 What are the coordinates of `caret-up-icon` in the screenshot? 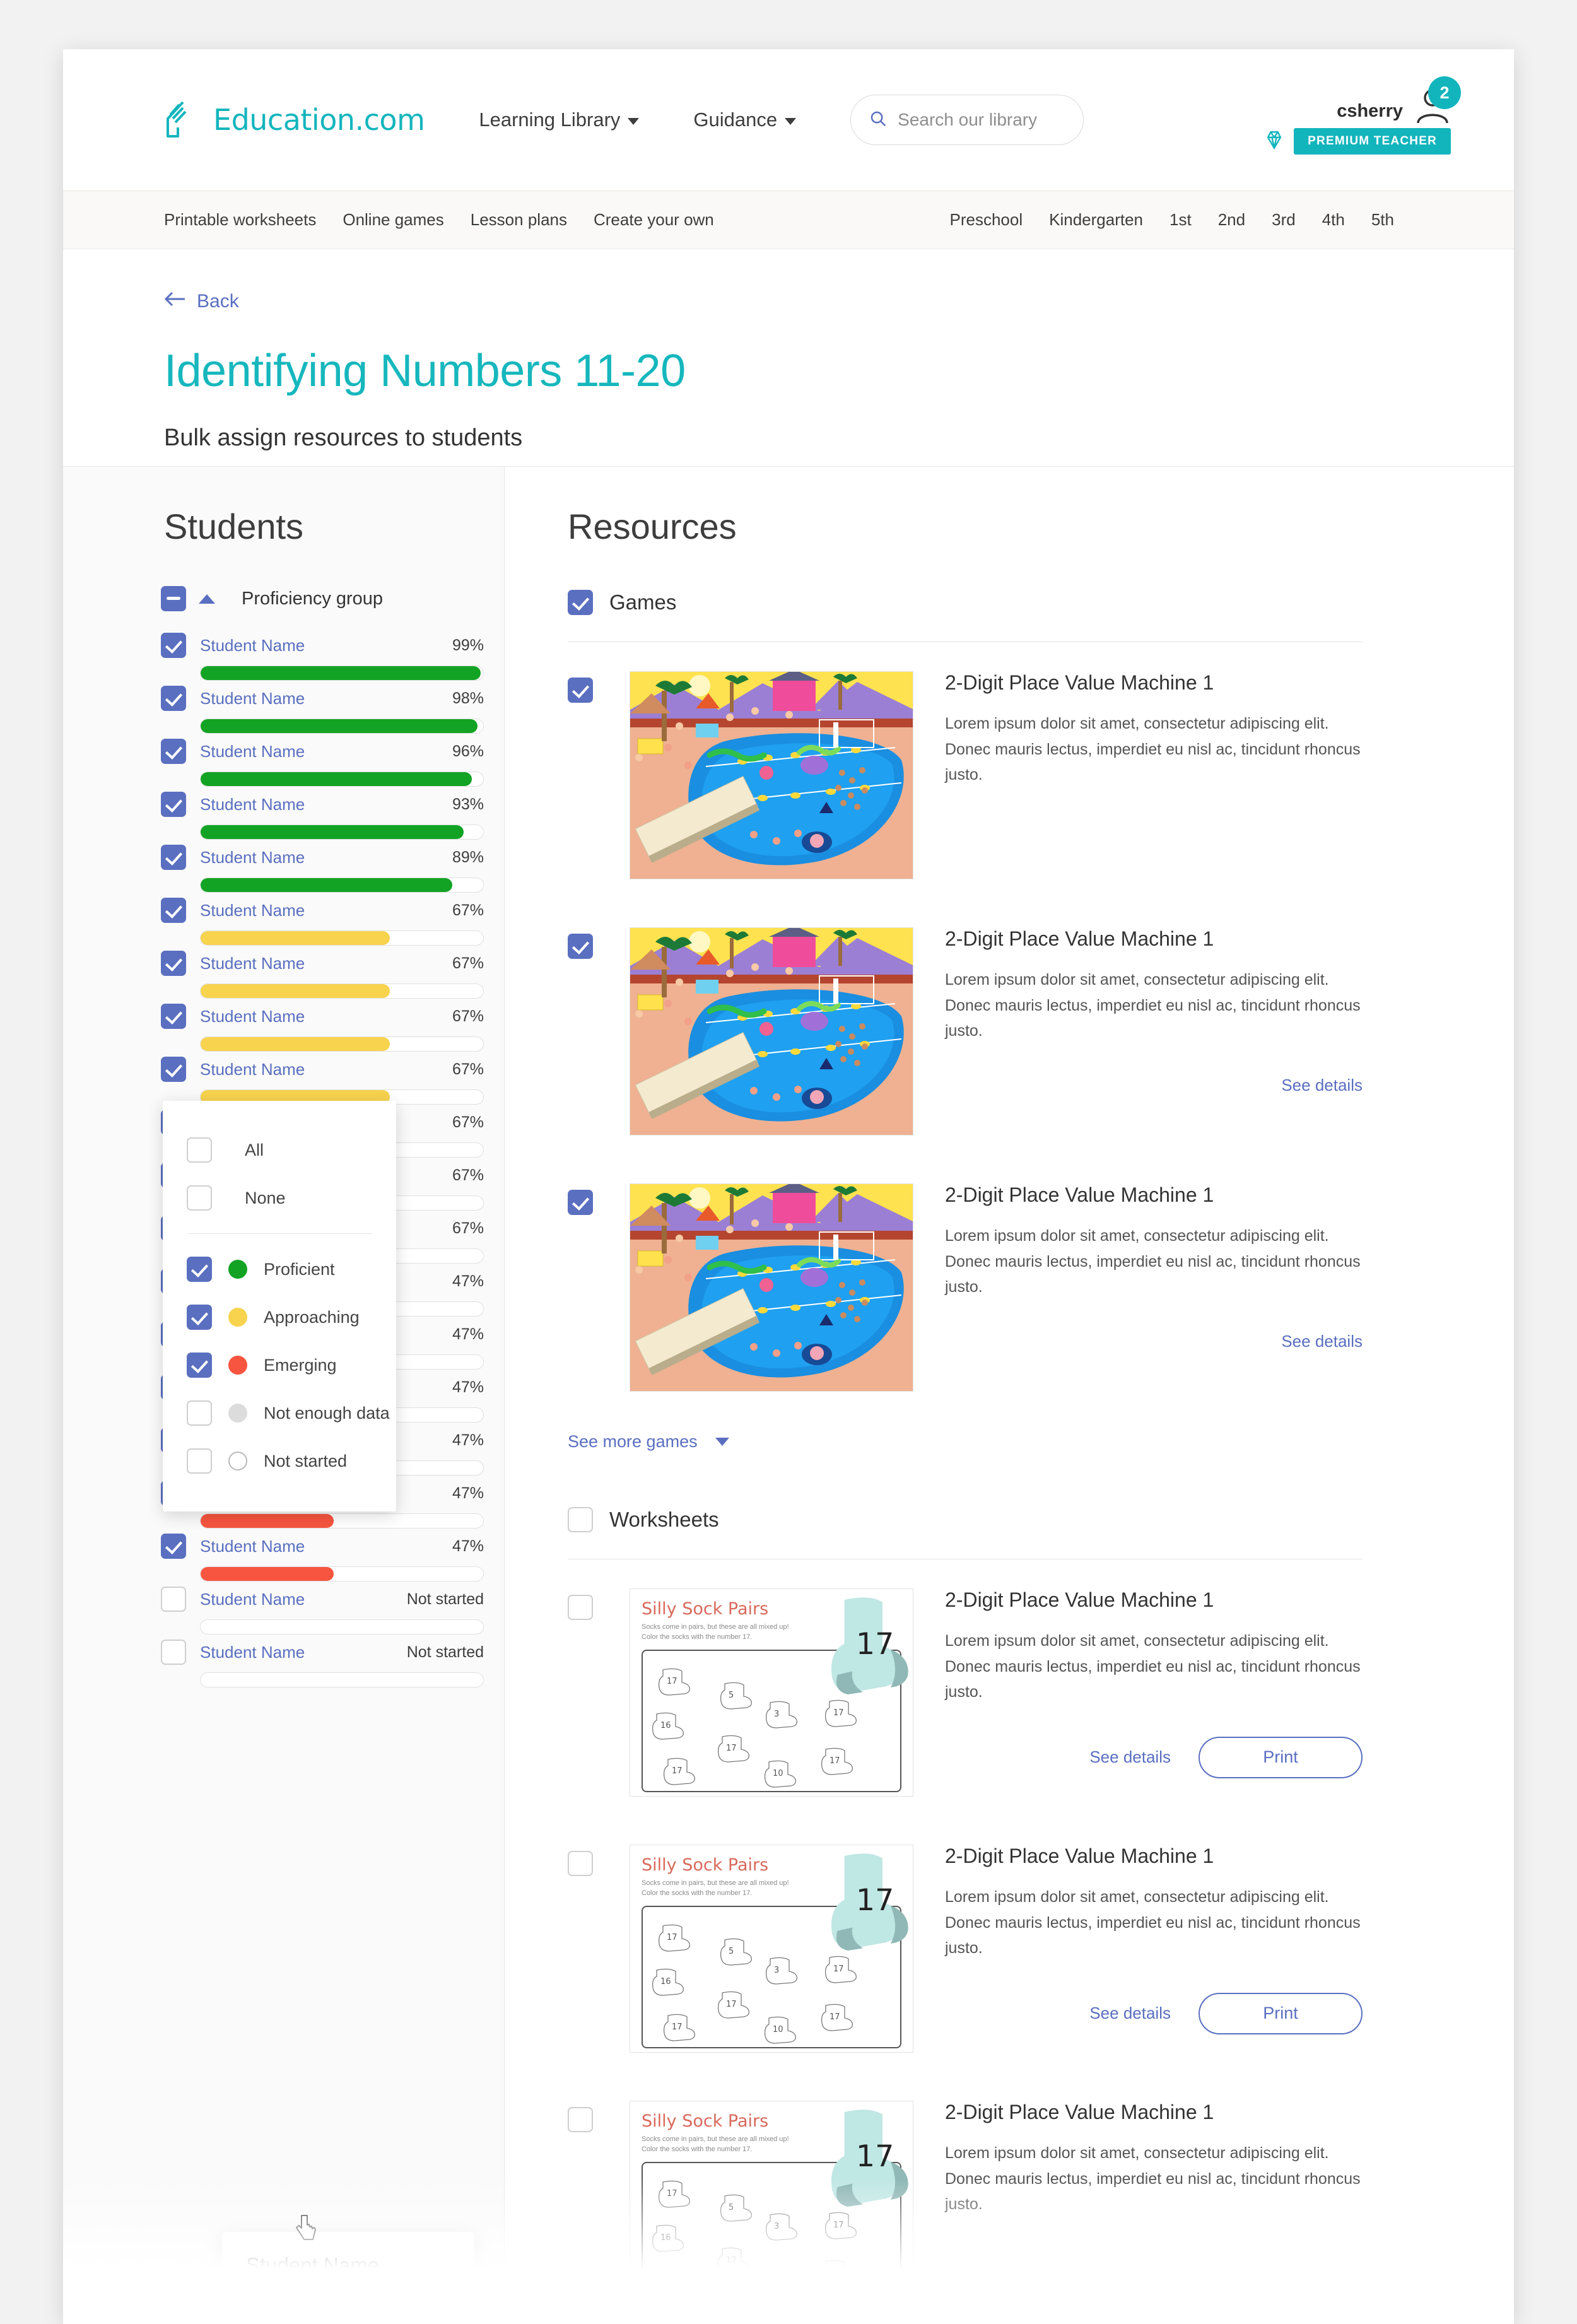 It's located at (207, 599).